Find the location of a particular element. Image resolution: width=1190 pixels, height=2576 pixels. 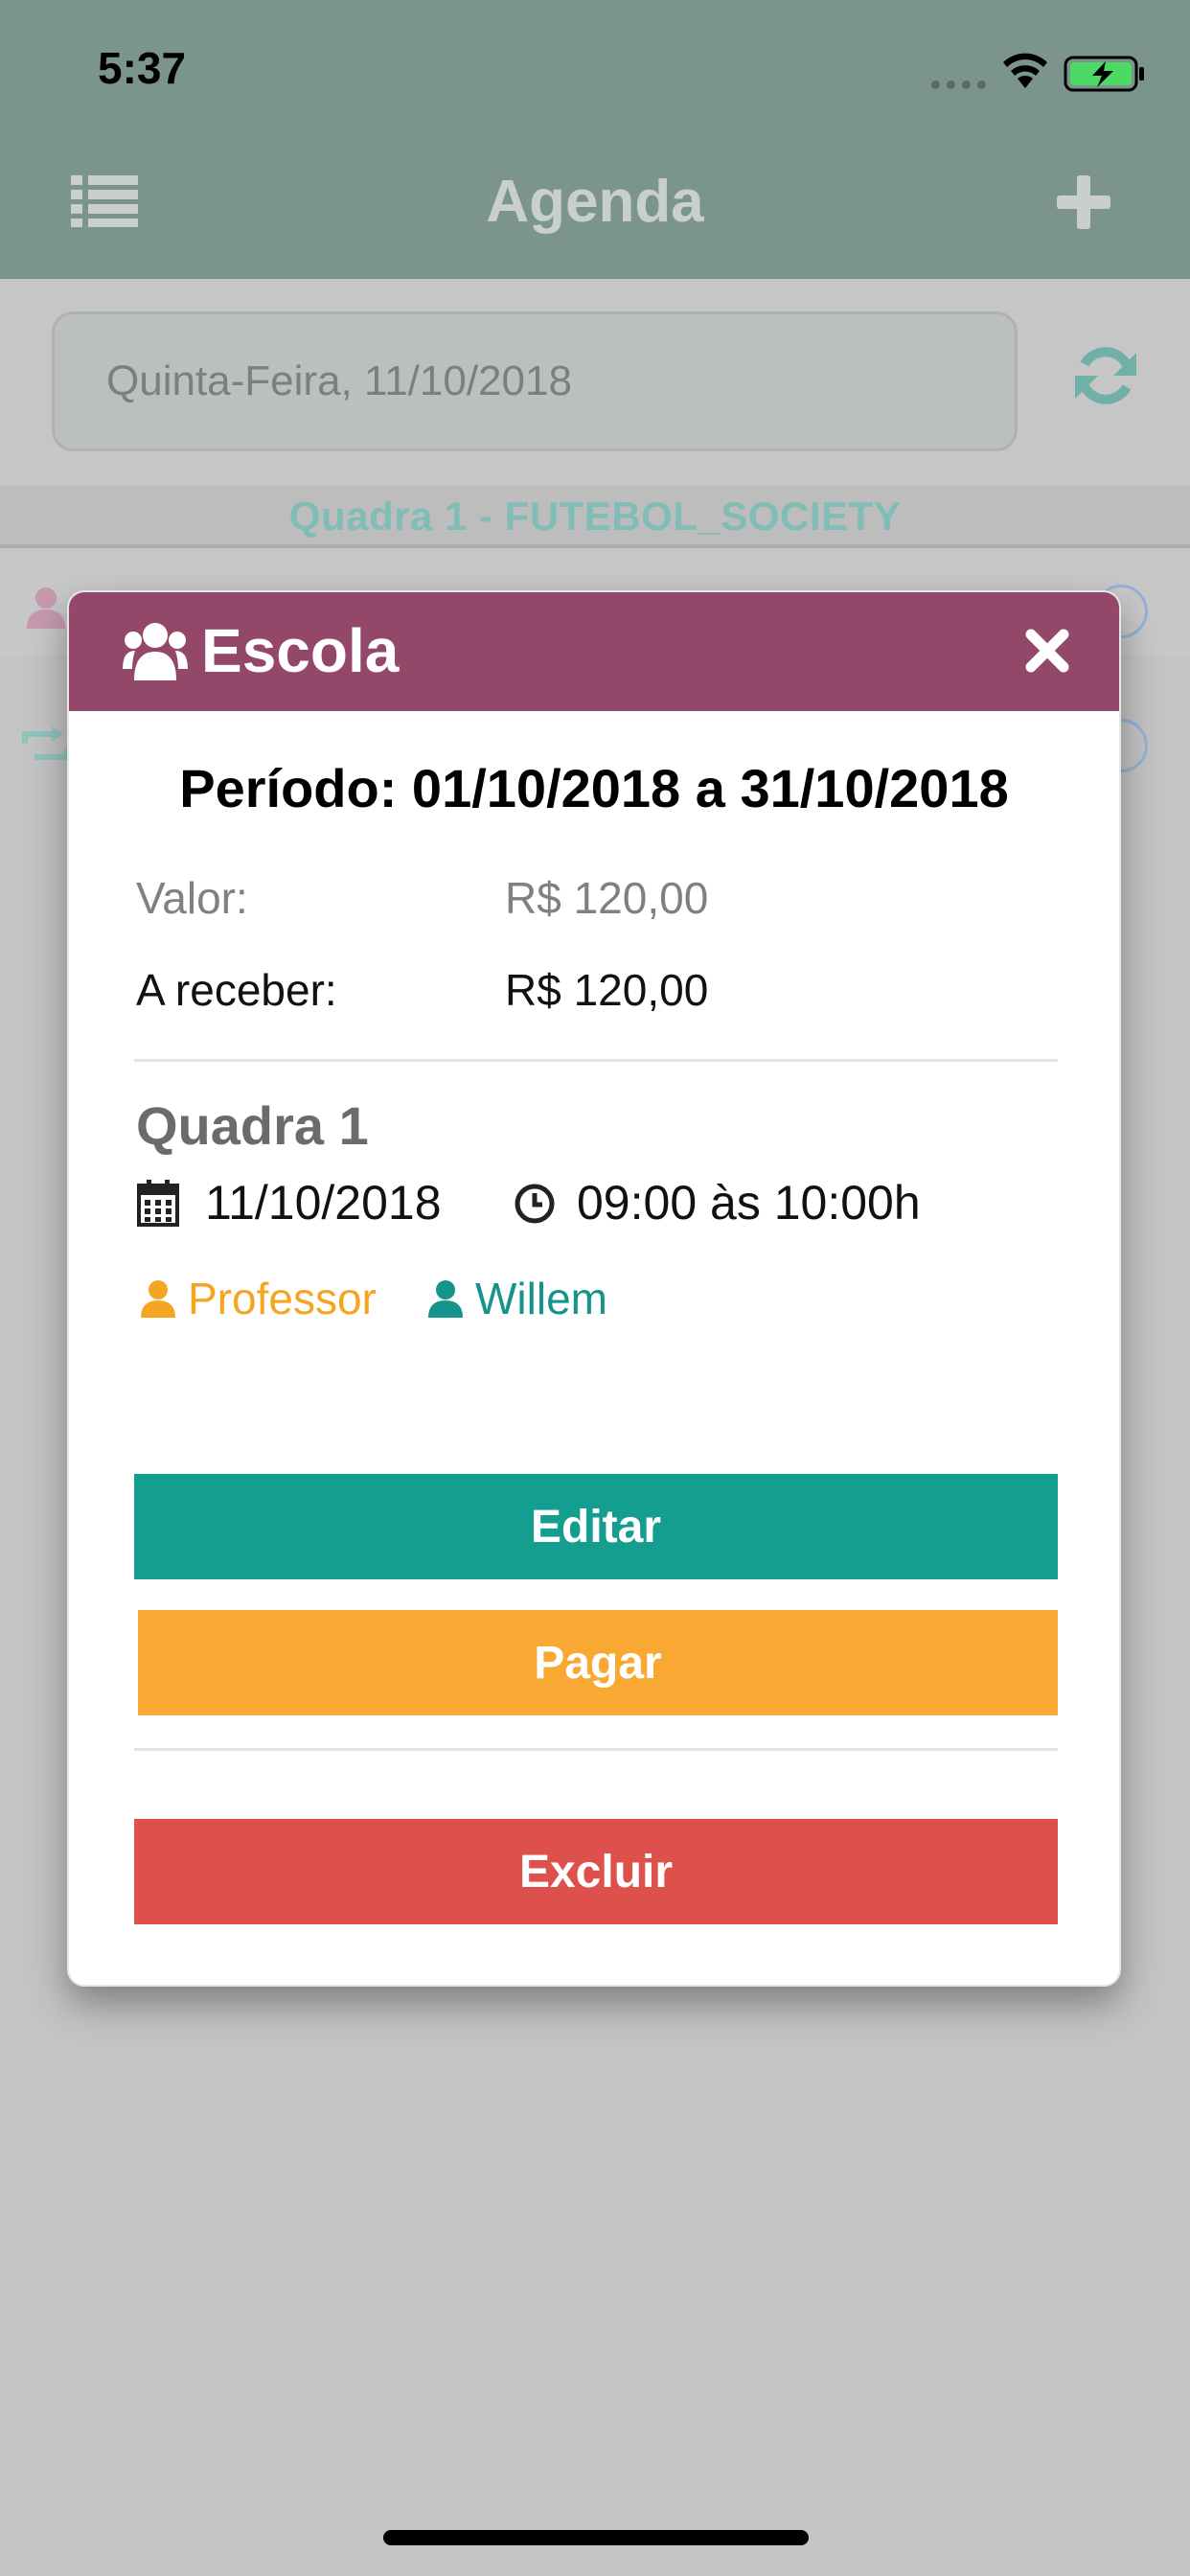

student-tag: Willem is located at coordinates (517, 1298).